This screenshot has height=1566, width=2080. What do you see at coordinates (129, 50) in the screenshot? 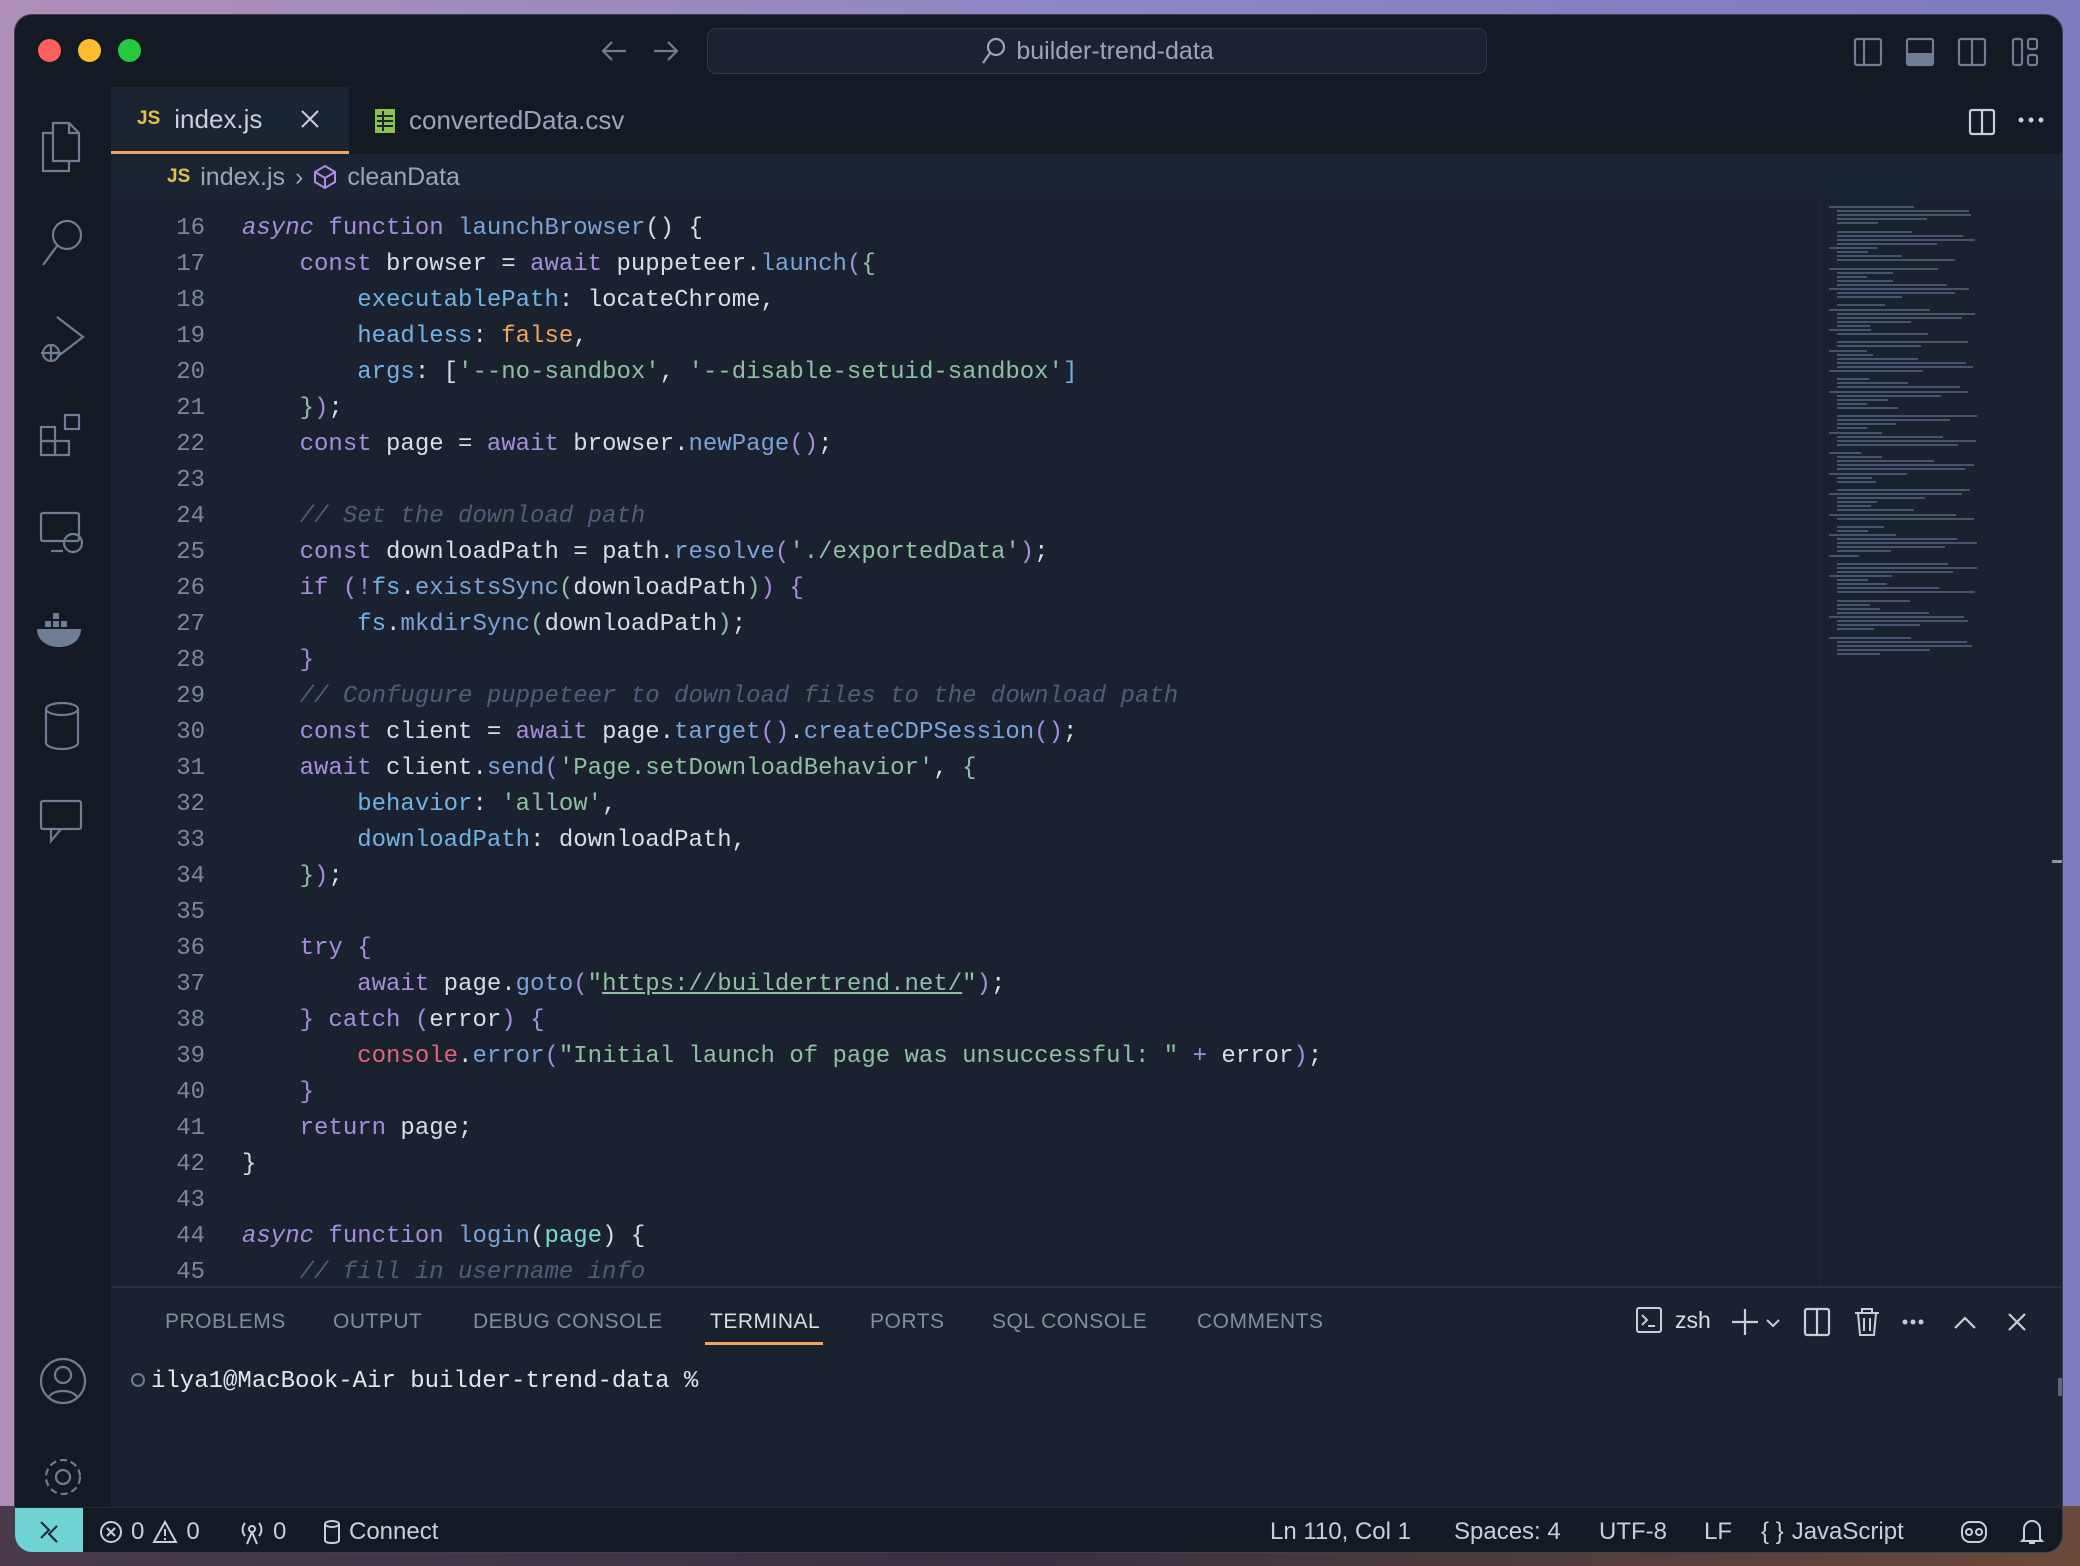
I see `maximize-window-button` at bounding box center [129, 50].